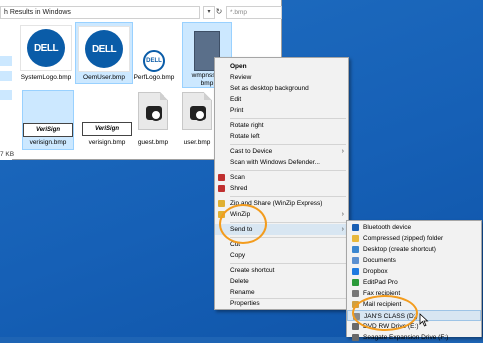 The width and height of the screenshot is (483, 343). What do you see at coordinates (281, 125) in the screenshot?
I see `menu-item-rotate-right: Rotate right` at bounding box center [281, 125].